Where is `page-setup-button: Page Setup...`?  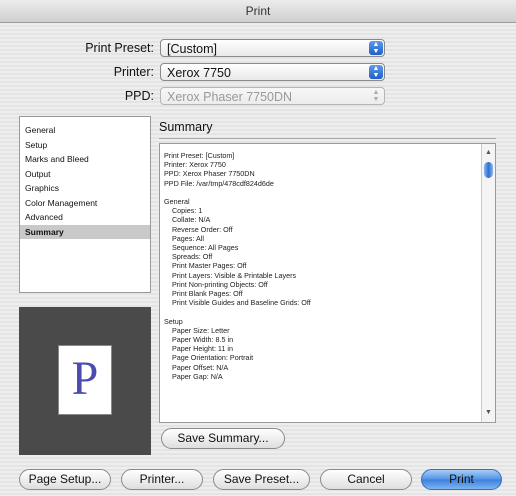 page-setup-button: Page Setup... is located at coordinates (65, 479).